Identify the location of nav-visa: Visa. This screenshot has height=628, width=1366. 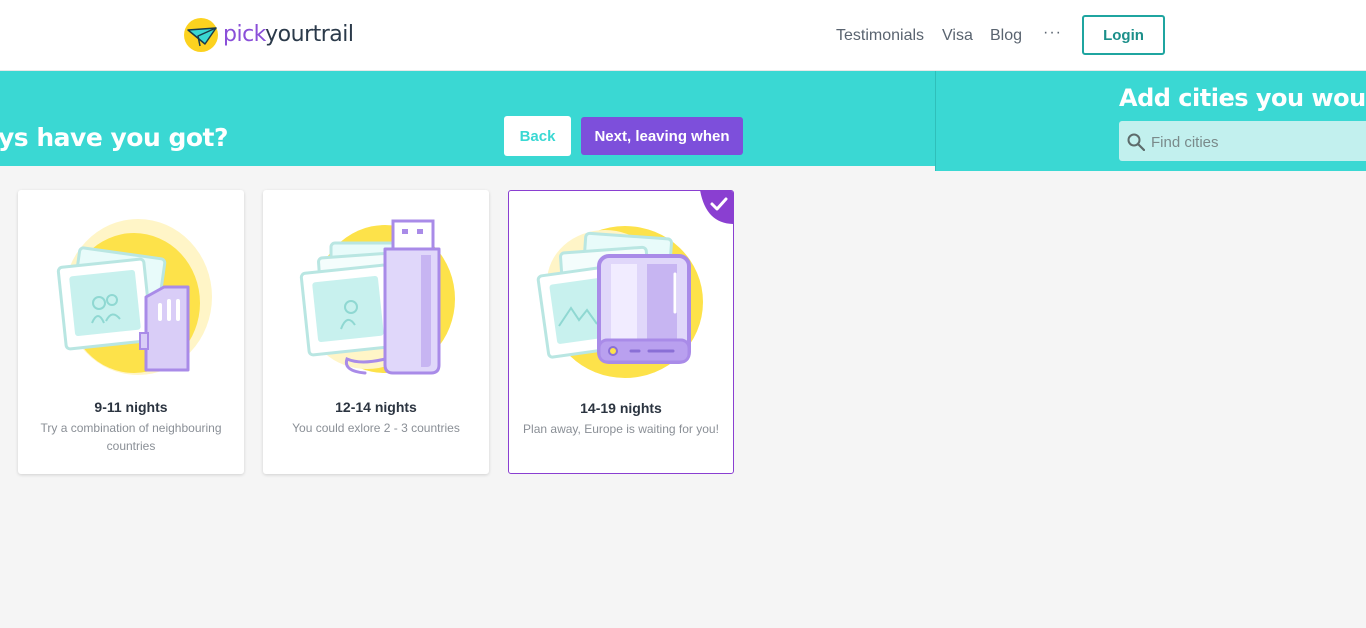
(957, 36).